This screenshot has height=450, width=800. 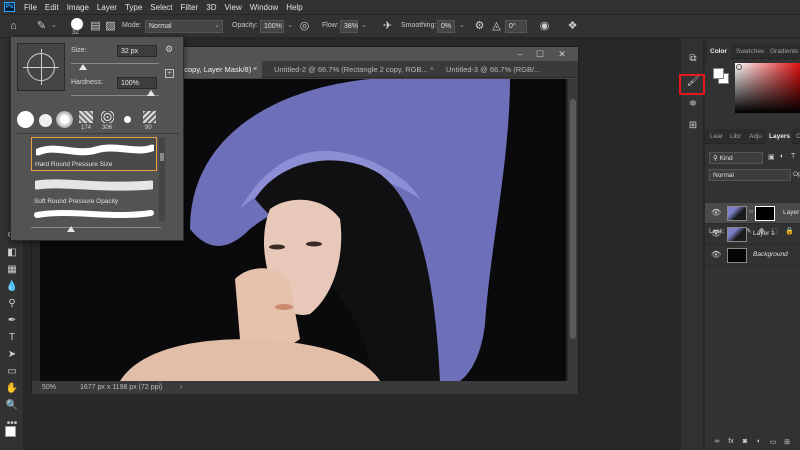 I want to click on new-adjustment-icon: ◐, so click(x=759, y=443).